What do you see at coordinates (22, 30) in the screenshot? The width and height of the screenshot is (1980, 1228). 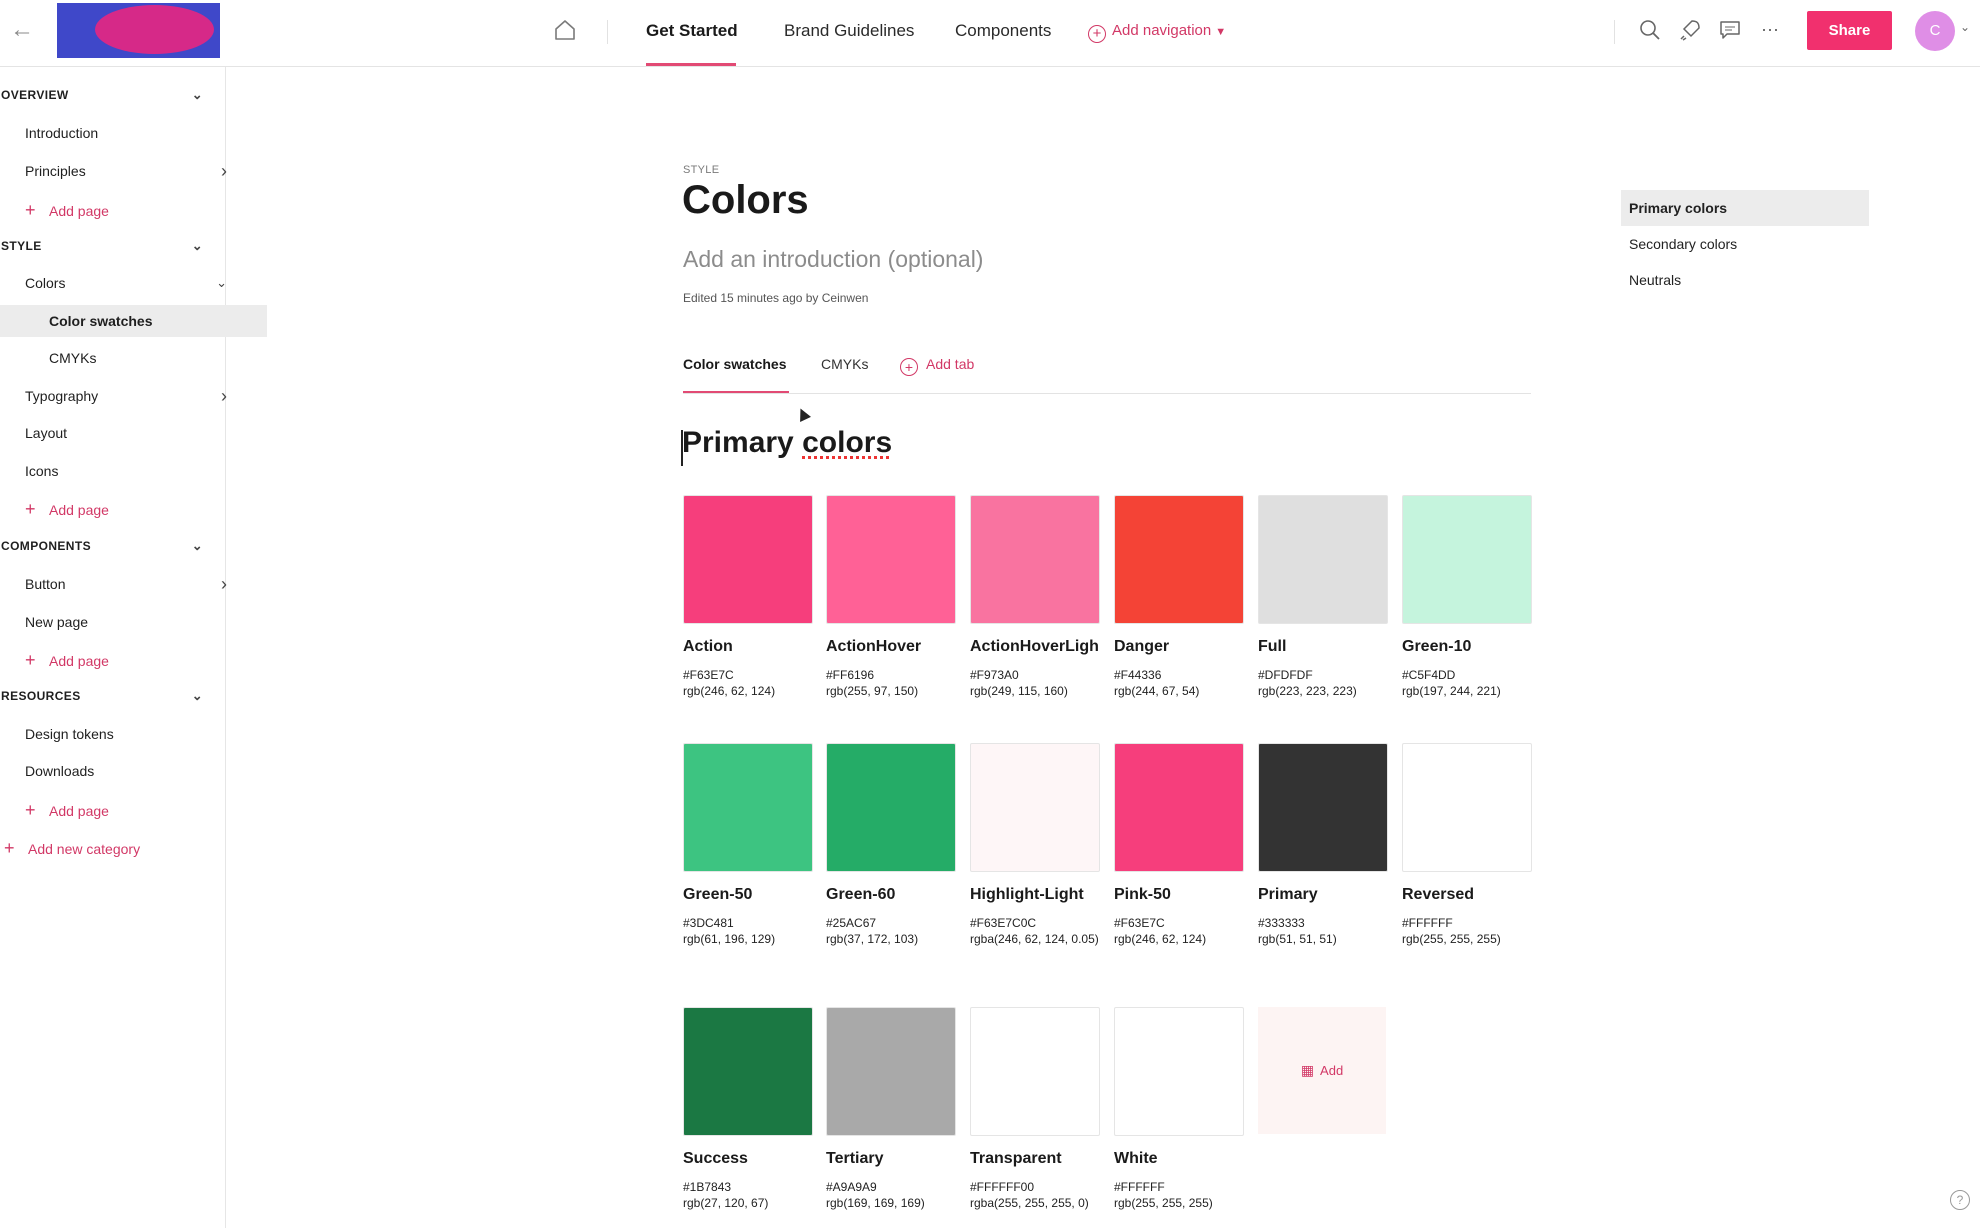 I see `back-arrow-icon: ←` at bounding box center [22, 30].